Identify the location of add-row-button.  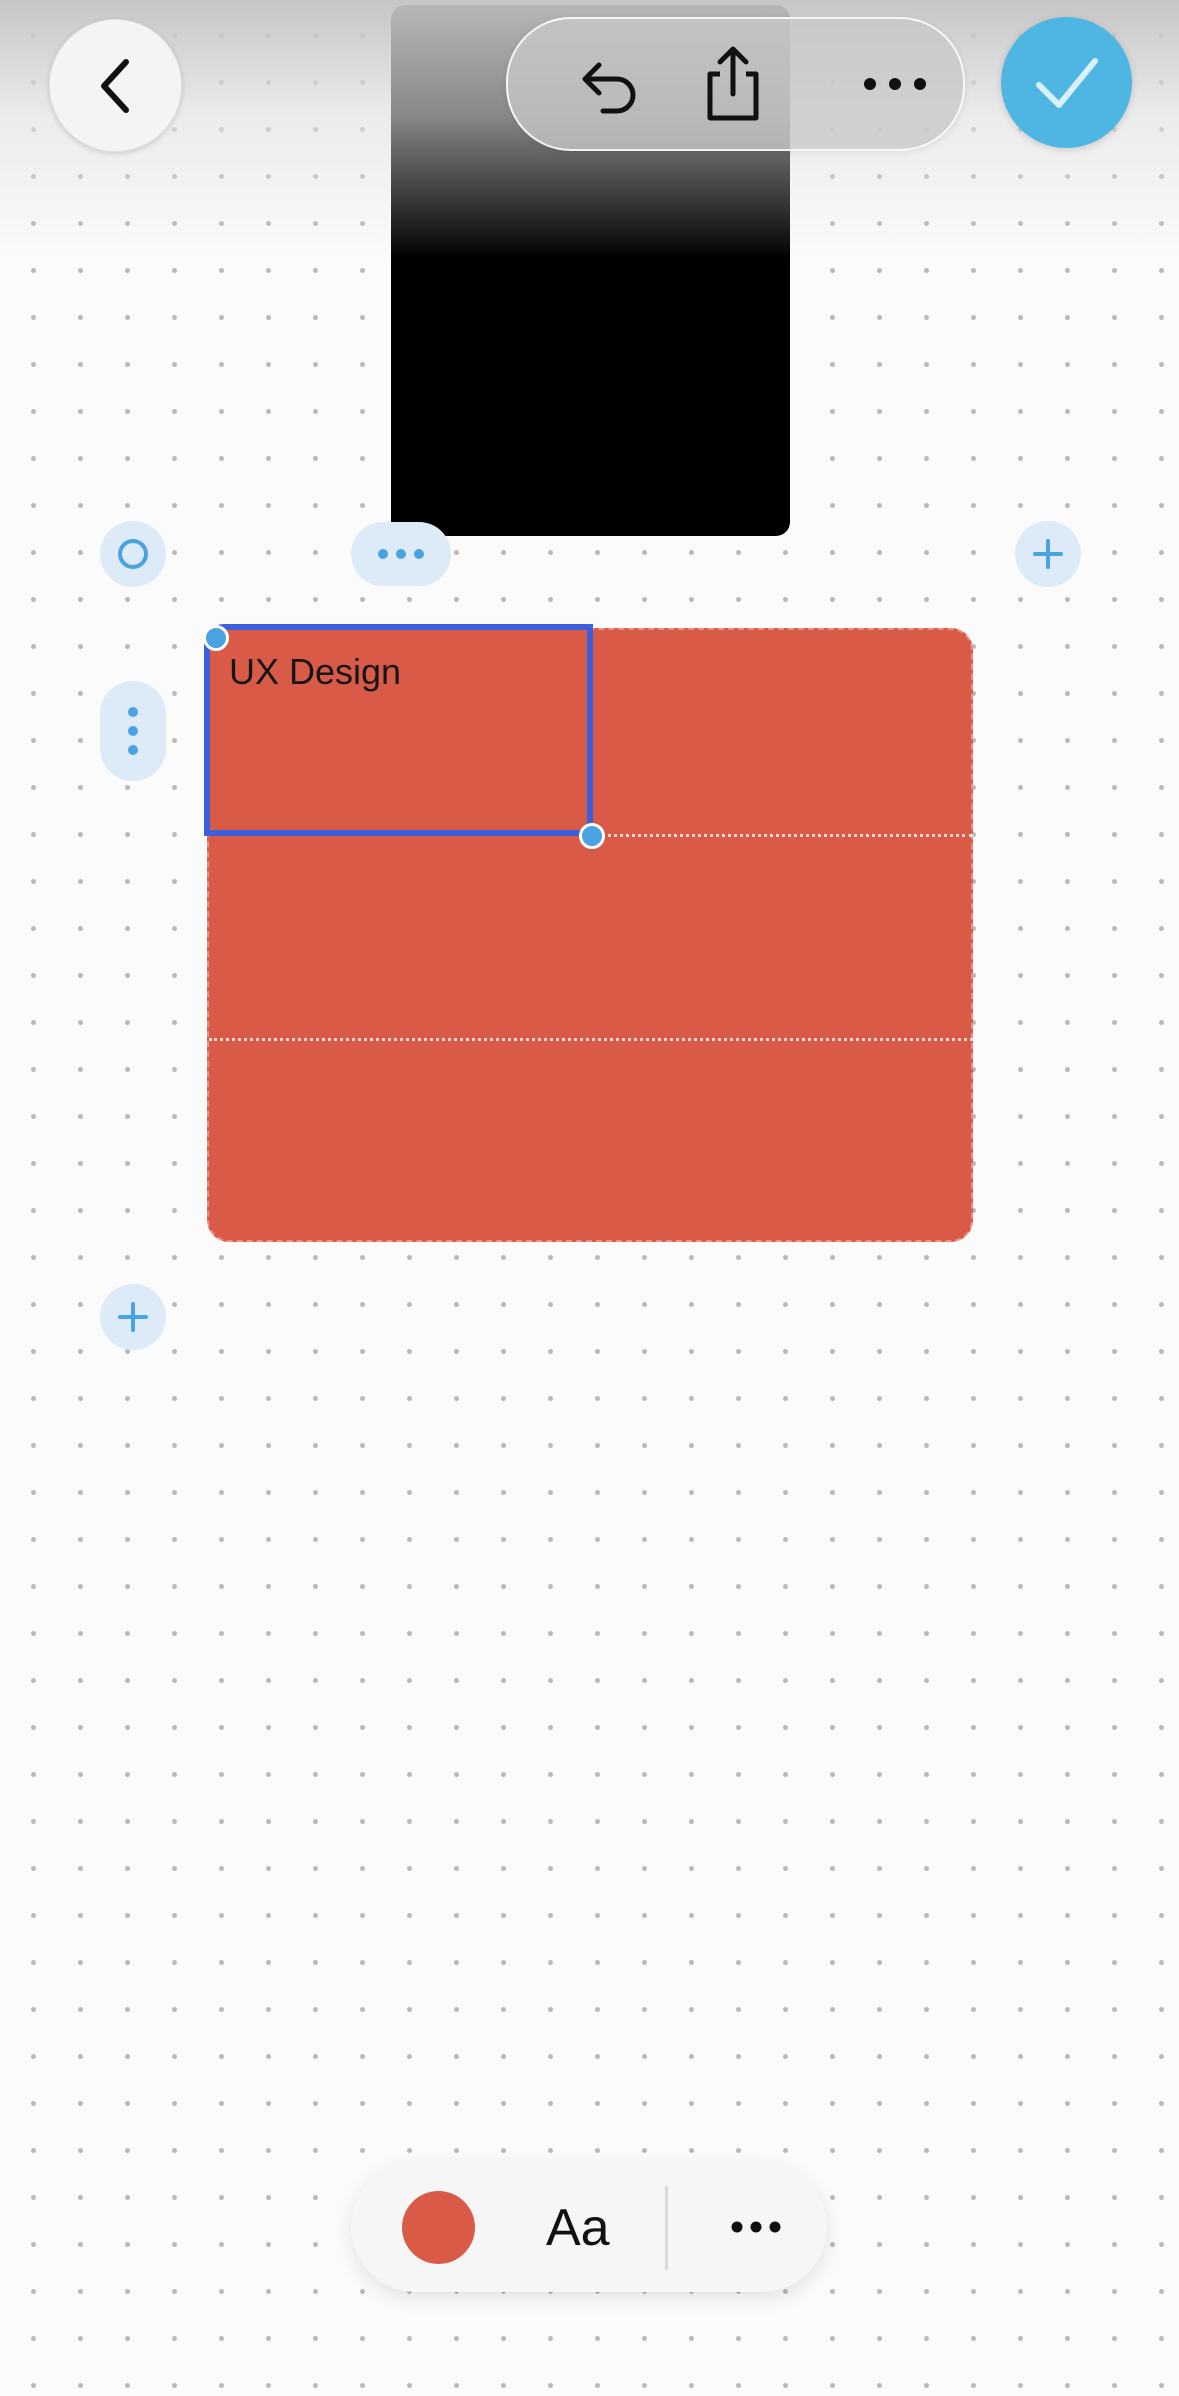
(133, 1317).